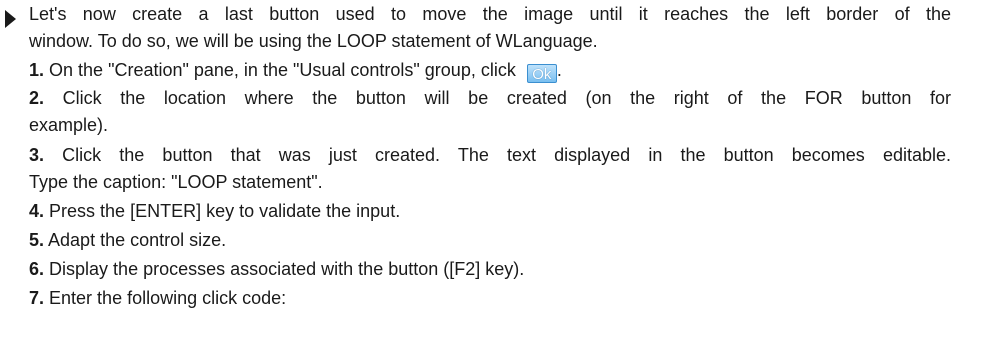 This screenshot has width=983, height=352. I want to click on step-text: Adapt the control size., so click(137, 240).